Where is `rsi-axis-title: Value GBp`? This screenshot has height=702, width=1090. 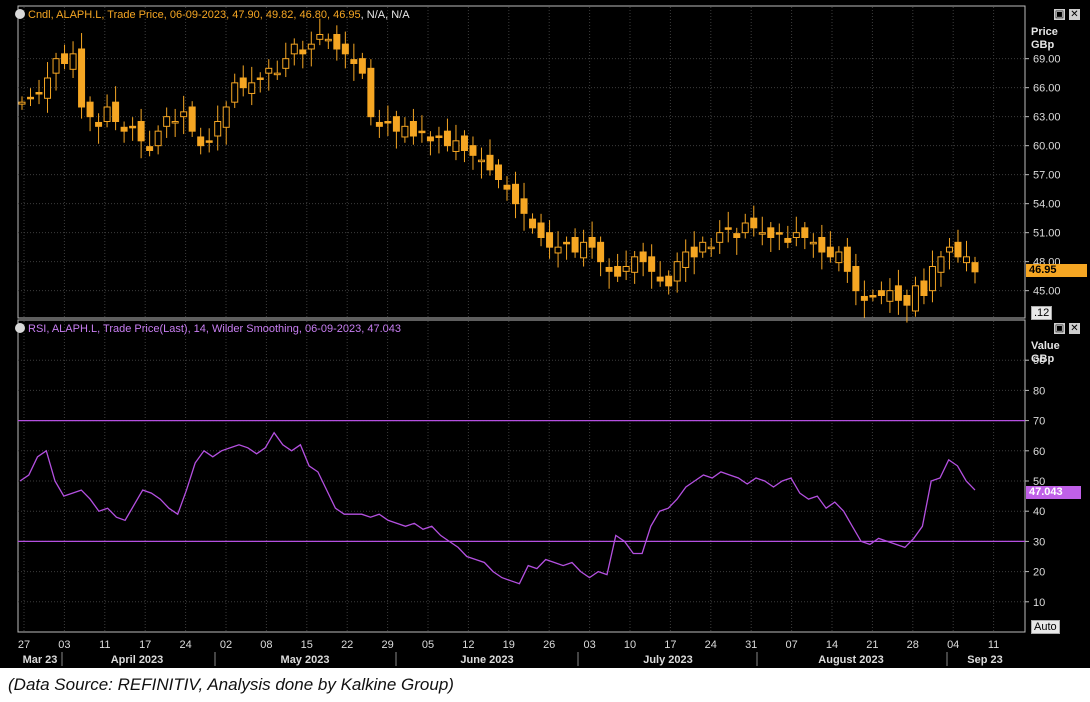 rsi-axis-title: Value GBp is located at coordinates (1045, 353).